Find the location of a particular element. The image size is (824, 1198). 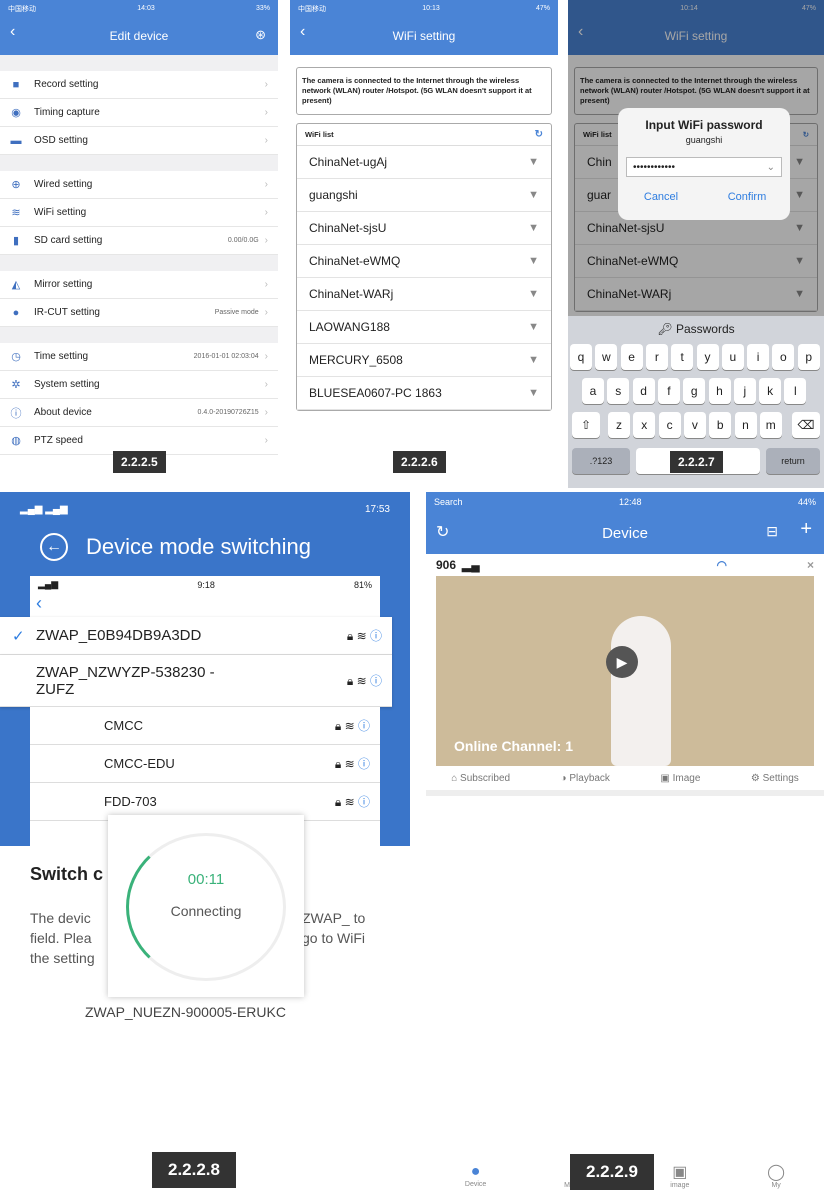

numbers-key: .?123 is located at coordinates (601, 461).